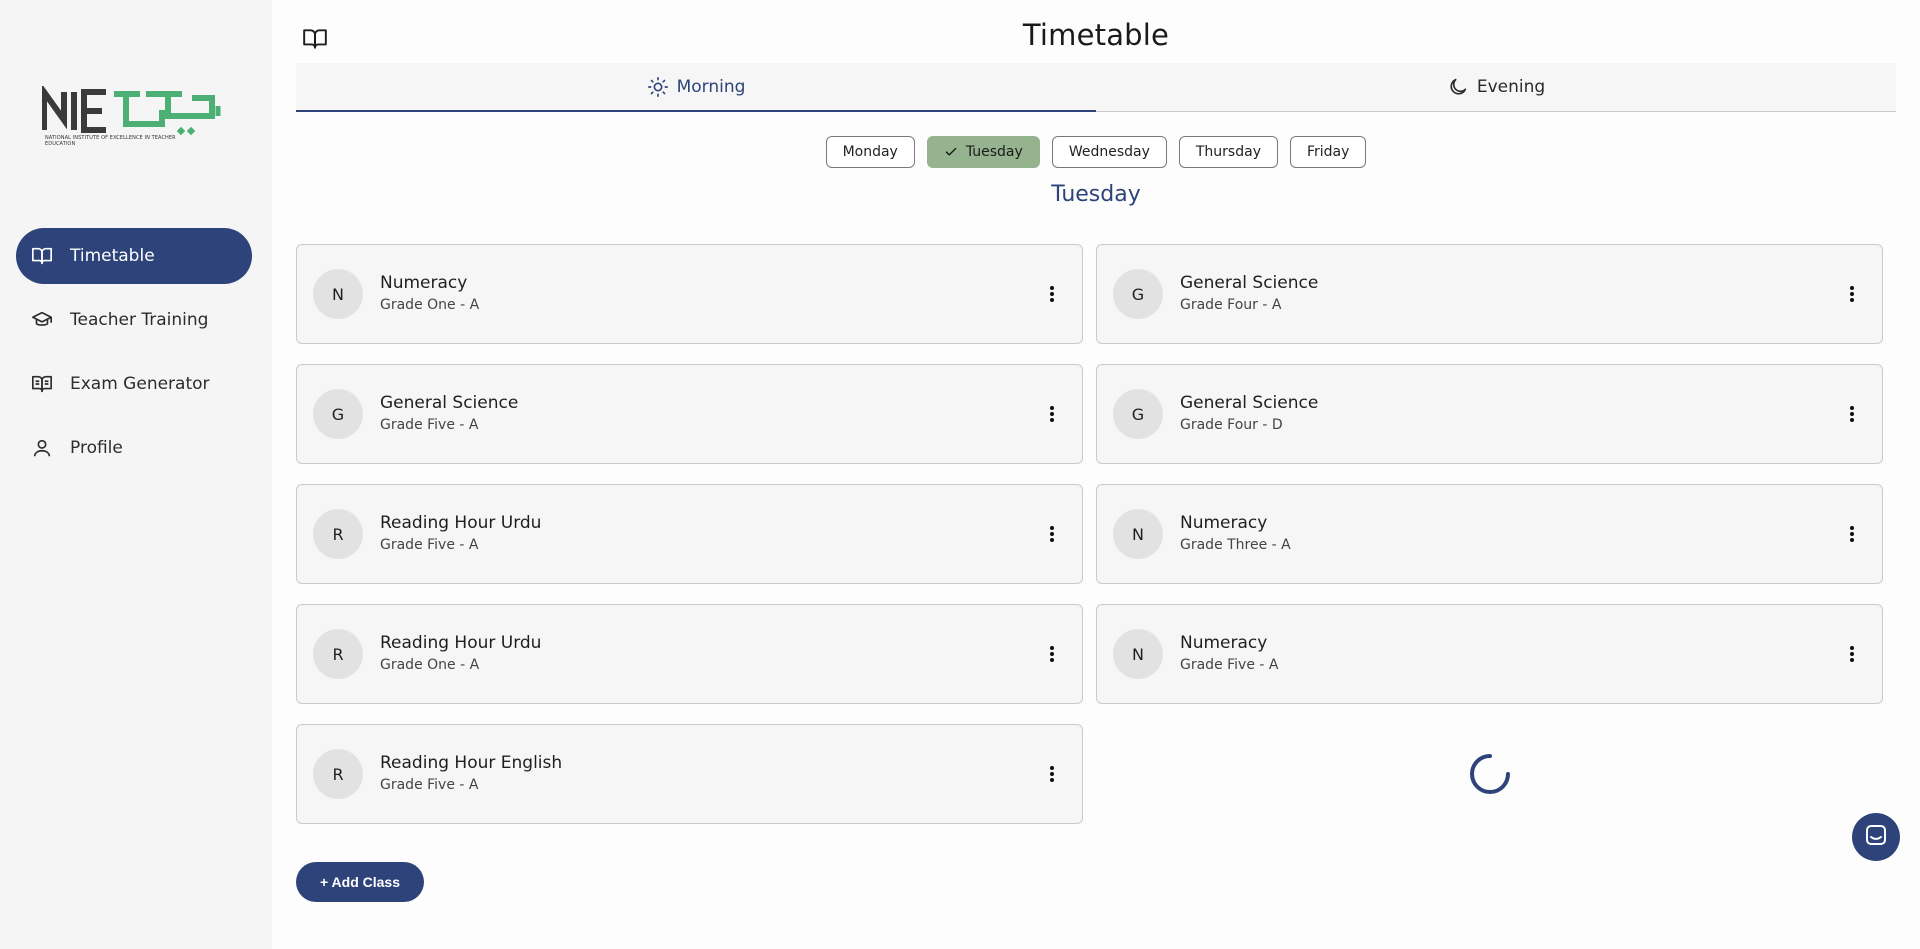 This screenshot has width=1920, height=949. Describe the element at coordinates (711, 87) in the screenshot. I see `tab-label: Morning` at that location.